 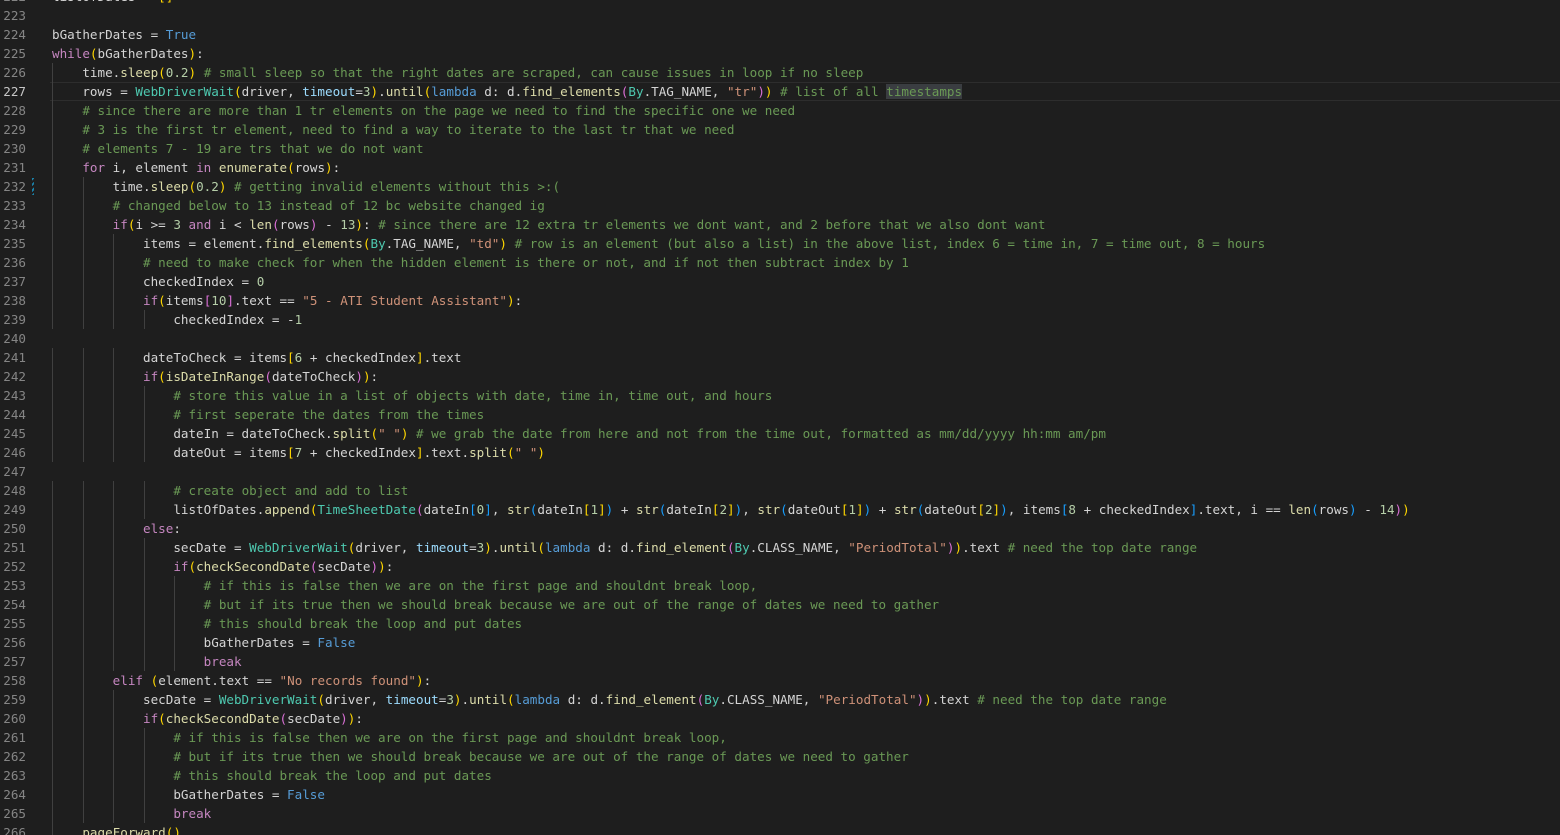 What do you see at coordinates (14, 186) in the screenshot?
I see `line-number: 232` at bounding box center [14, 186].